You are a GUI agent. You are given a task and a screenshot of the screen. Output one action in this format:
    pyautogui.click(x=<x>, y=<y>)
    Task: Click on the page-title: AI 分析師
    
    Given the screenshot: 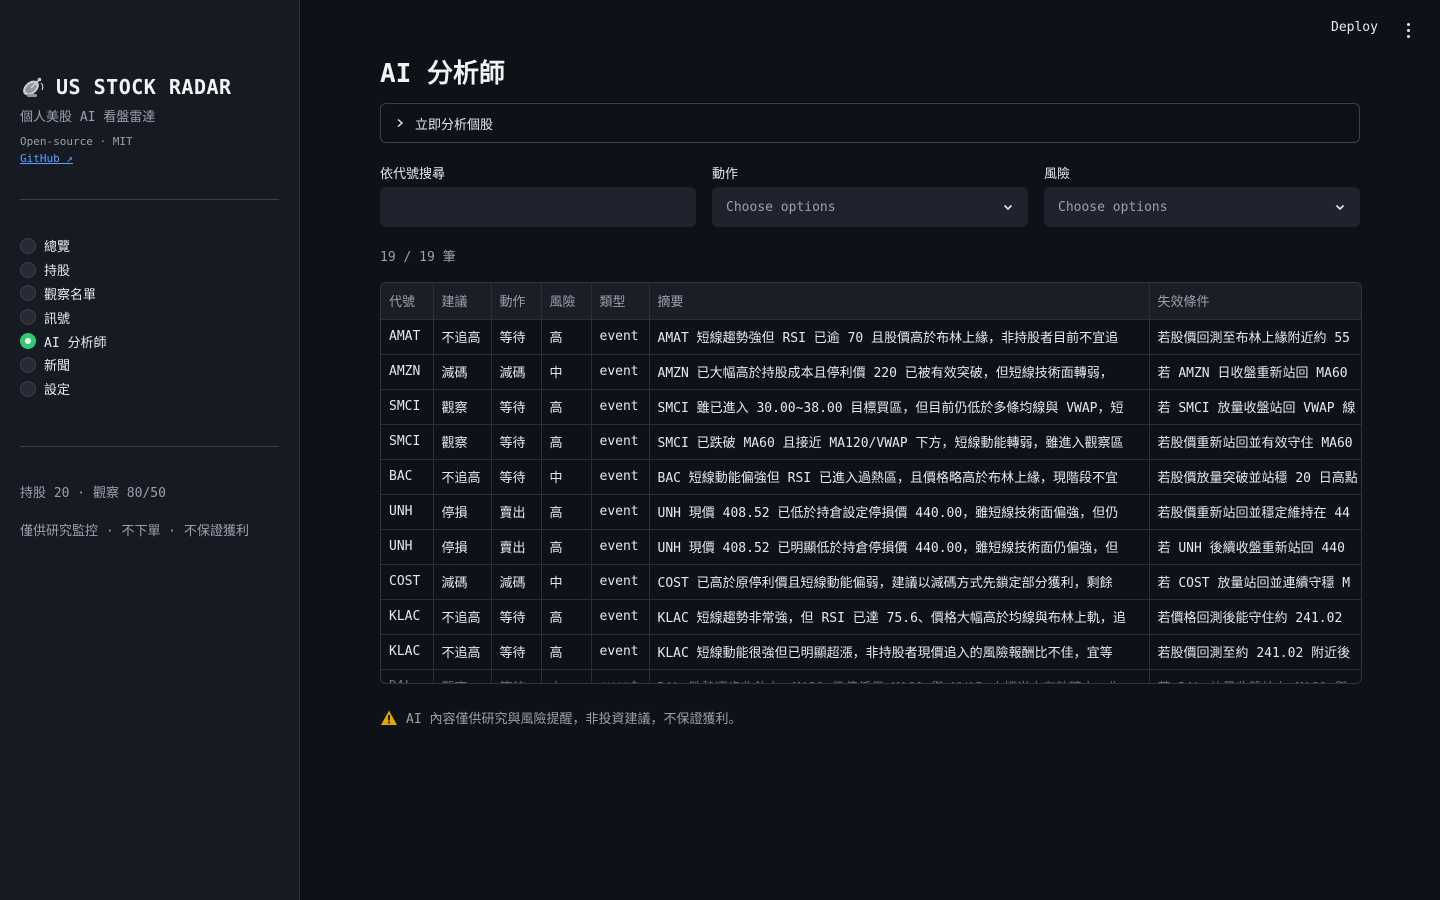 What is the action you would take?
    pyautogui.click(x=442, y=74)
    